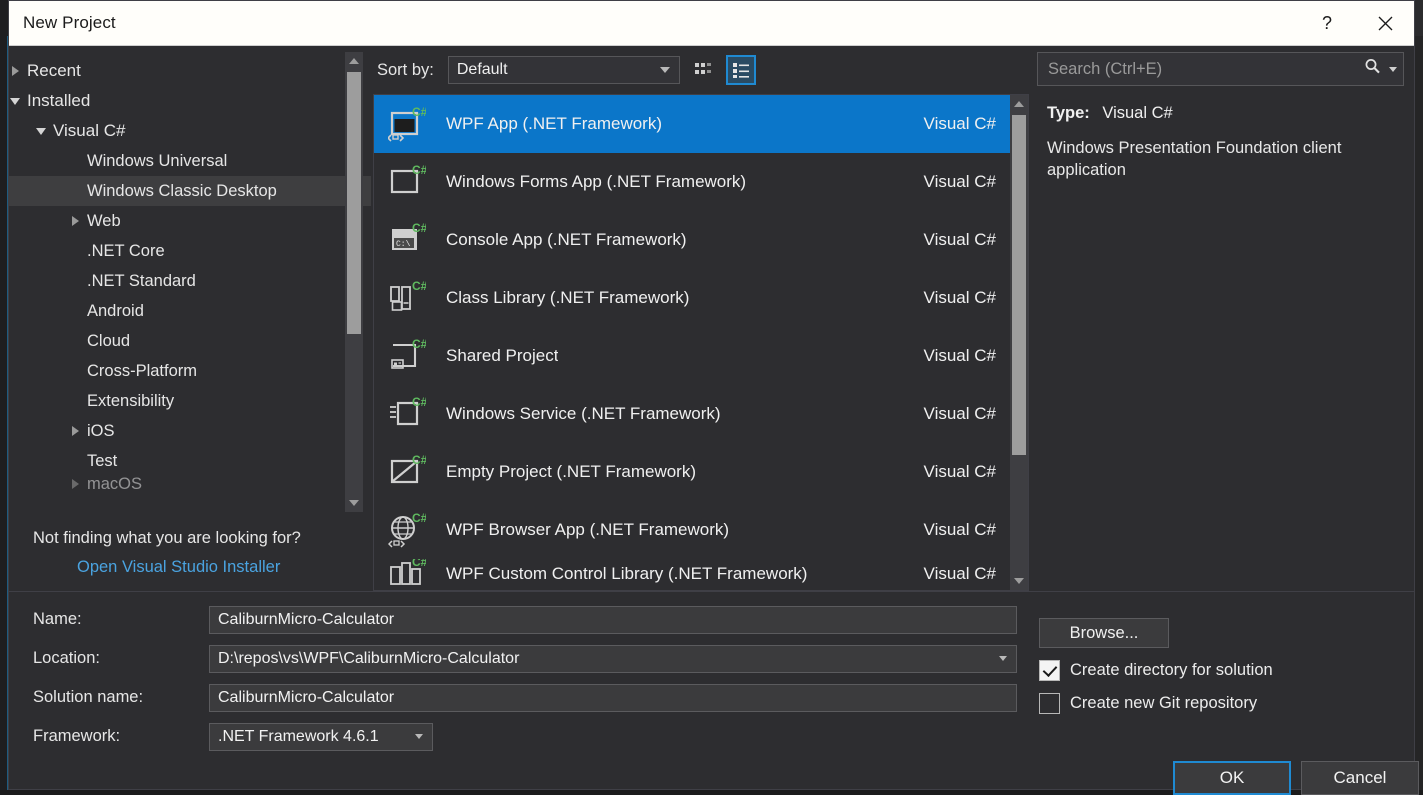 Image resolution: width=1423 pixels, height=795 pixels. I want to click on help-label: ?, so click(1327, 23).